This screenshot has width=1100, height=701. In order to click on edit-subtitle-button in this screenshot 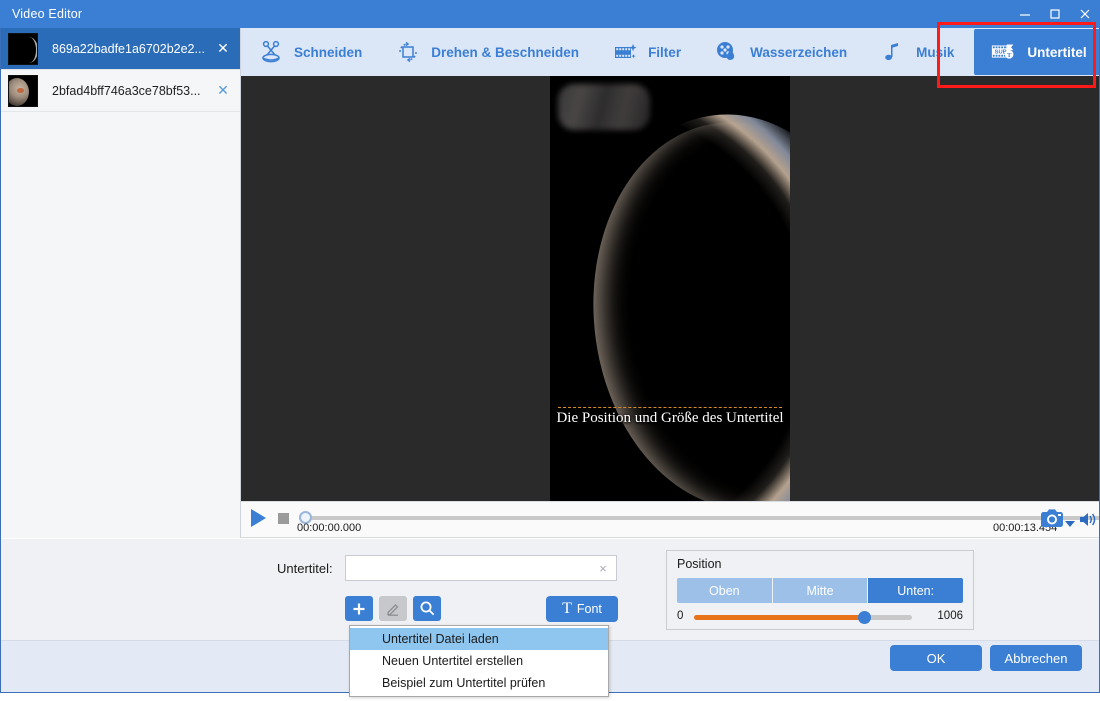, I will do `click(393, 608)`.